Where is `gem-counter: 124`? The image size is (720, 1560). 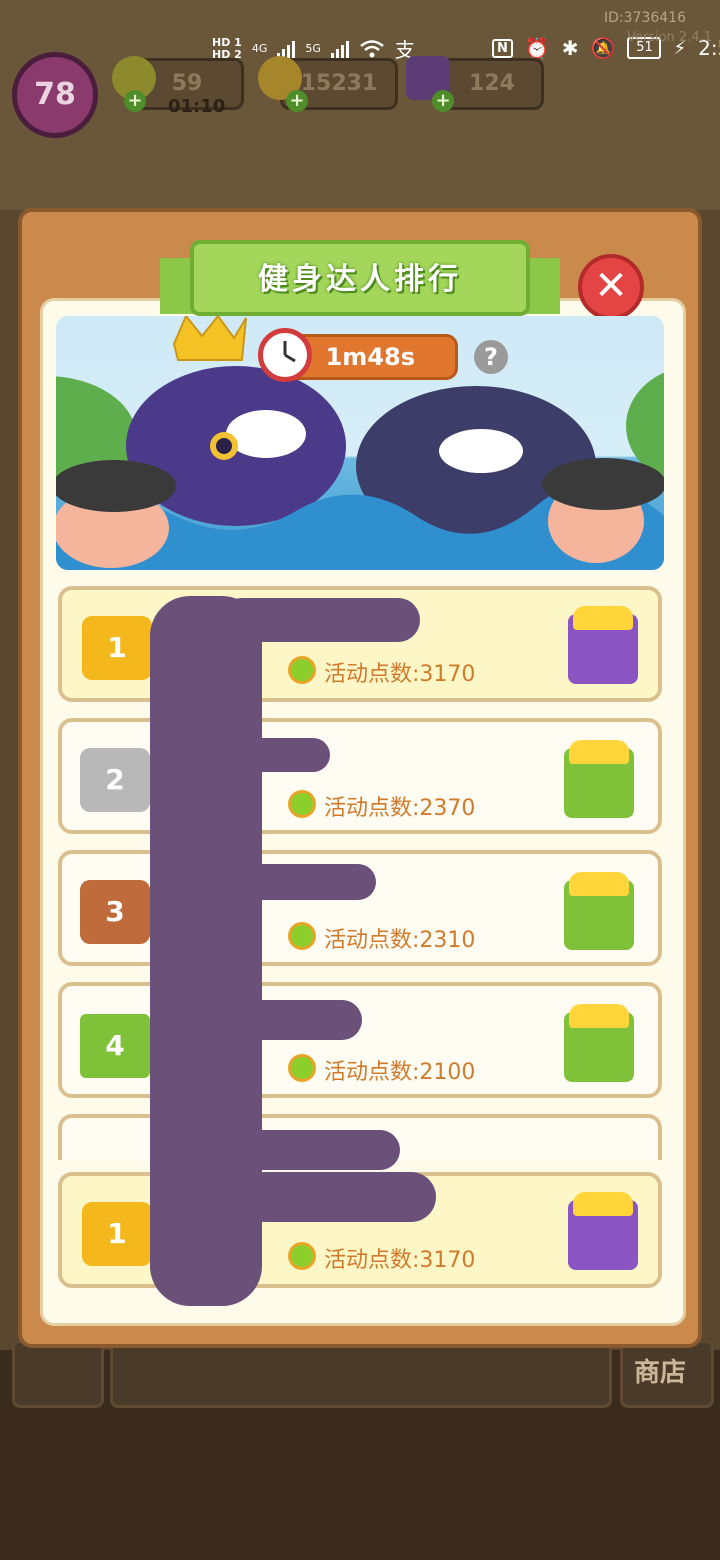
gem-counter: 124 is located at coordinates (492, 84).